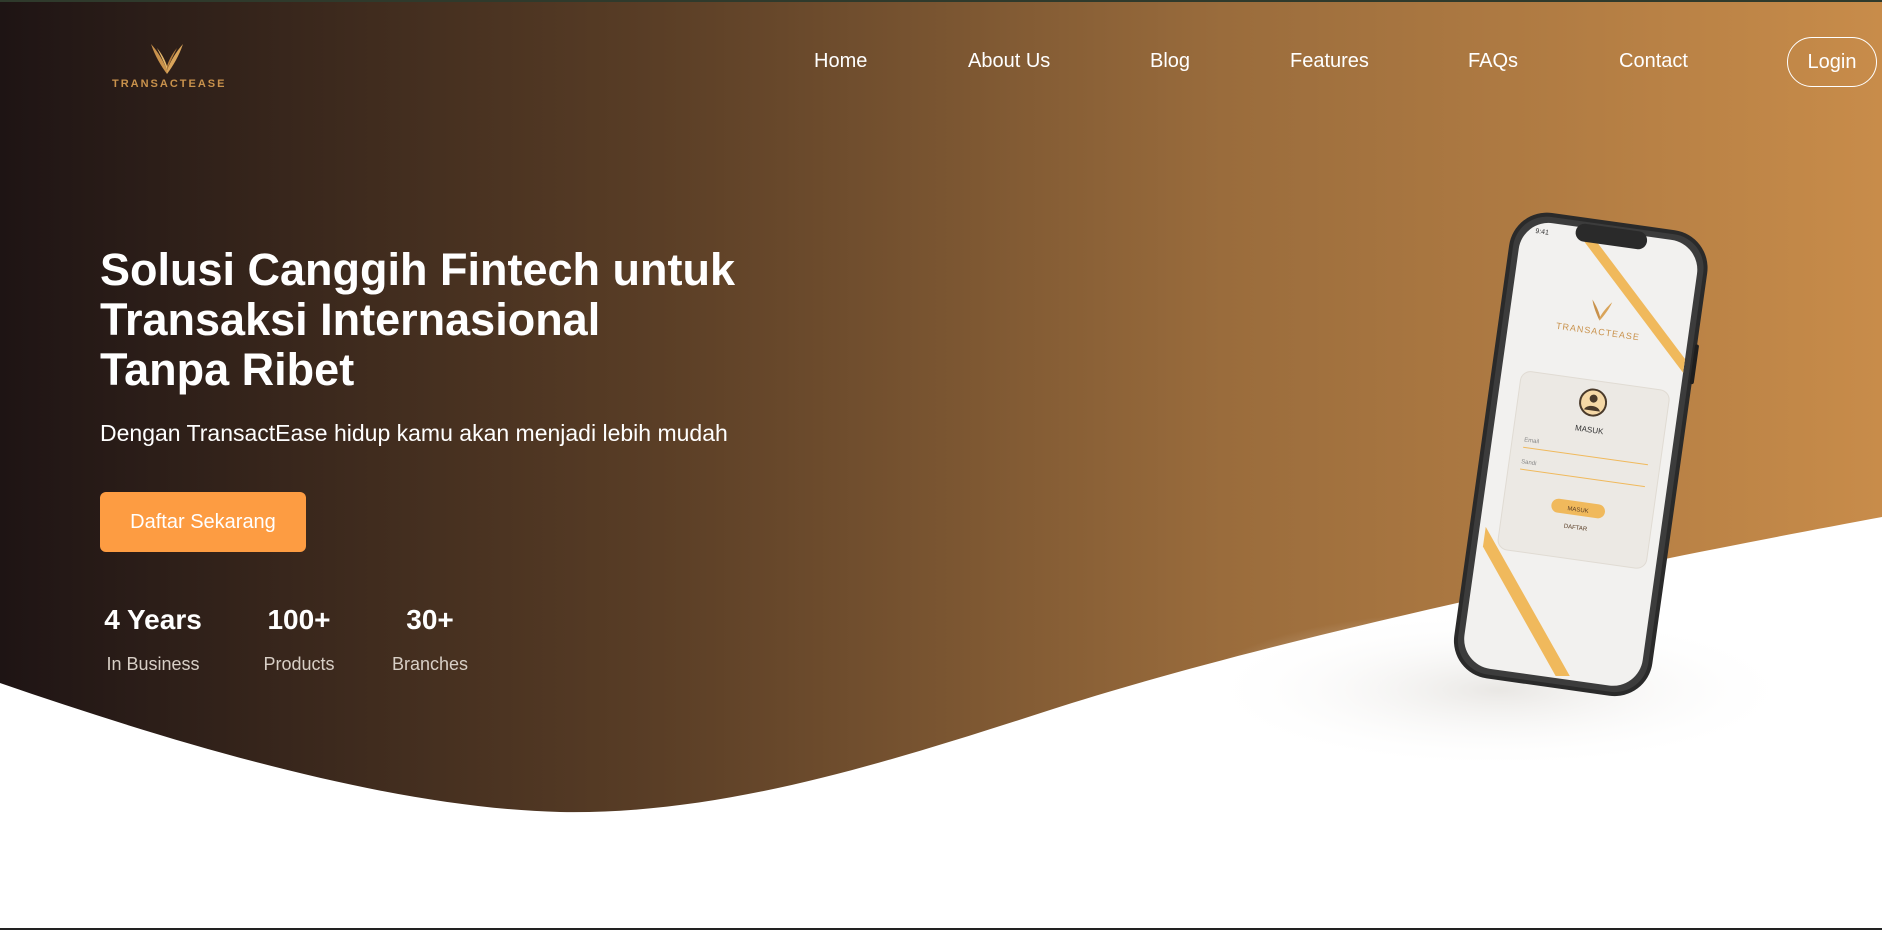  Describe the element at coordinates (430, 639) in the screenshot. I see `stat-branches: 30+ Branches` at that location.